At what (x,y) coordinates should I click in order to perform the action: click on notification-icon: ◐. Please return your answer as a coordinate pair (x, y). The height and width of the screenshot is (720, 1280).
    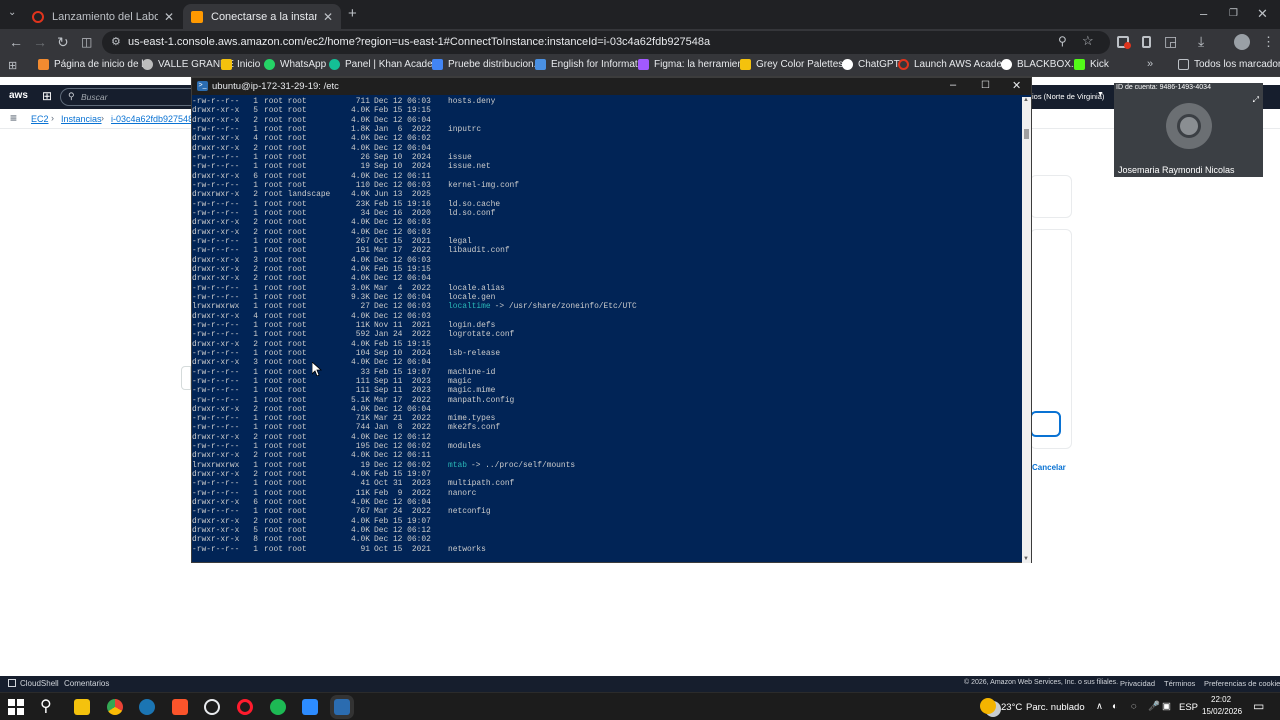
    Looking at the image, I should click on (1115, 706).